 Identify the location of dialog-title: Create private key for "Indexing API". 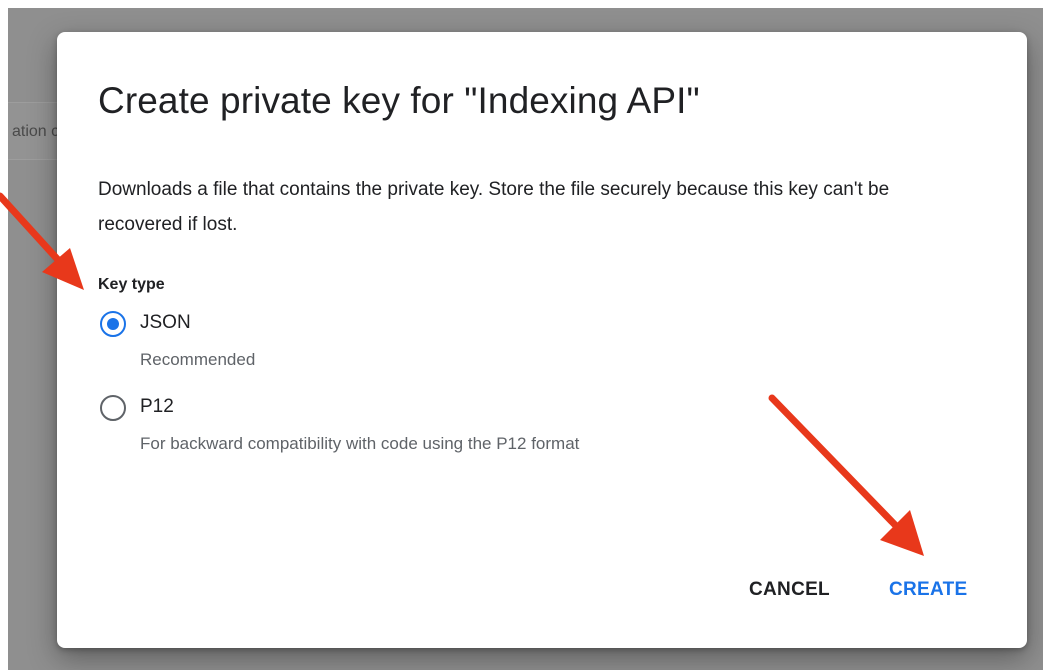
(399, 100).